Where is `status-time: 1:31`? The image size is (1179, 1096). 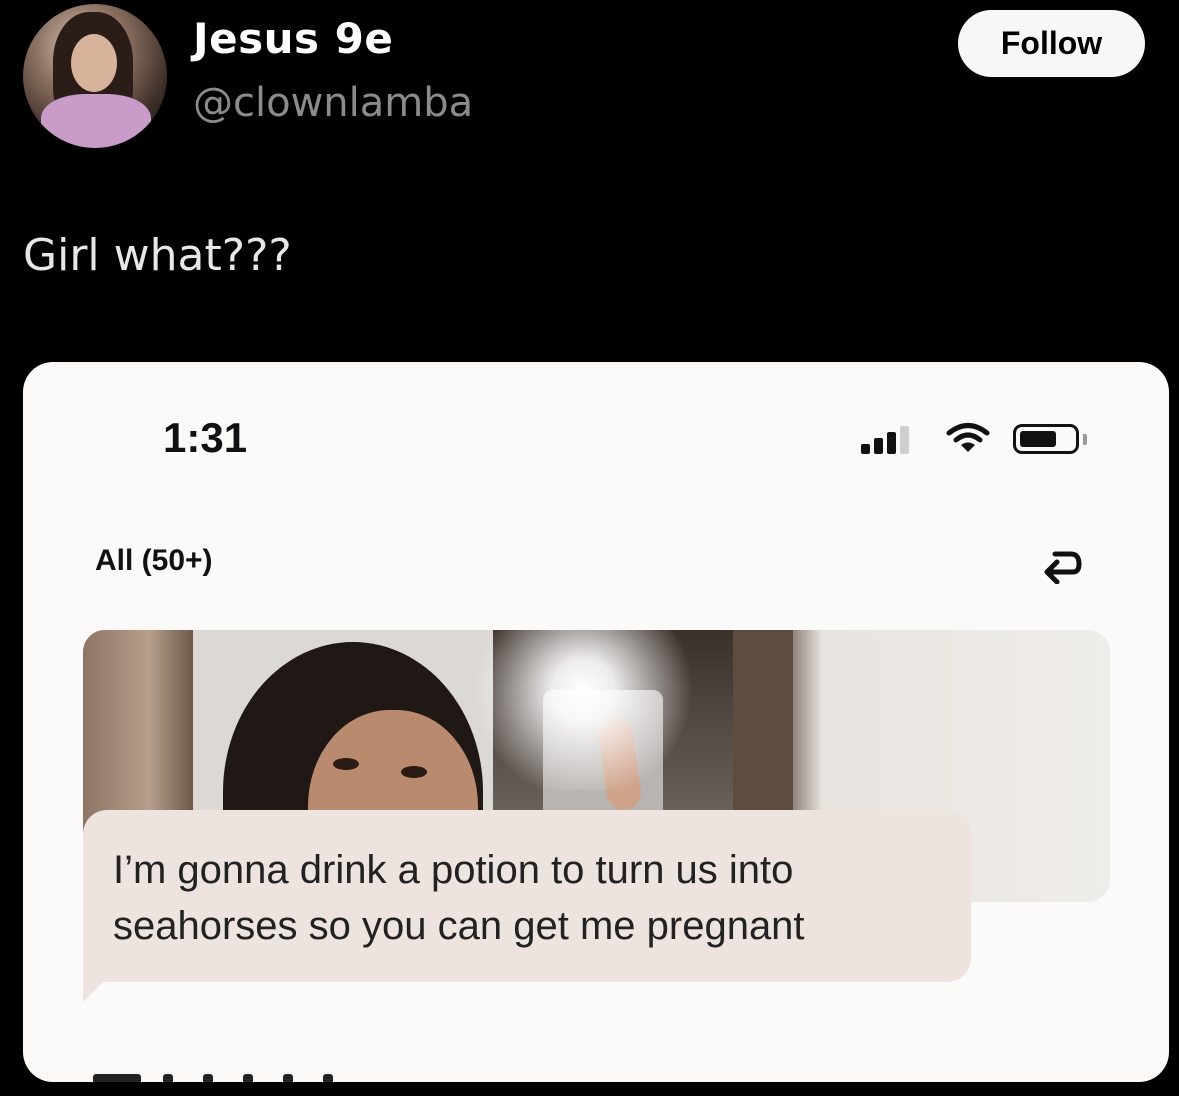 status-time: 1:31 is located at coordinates (205, 437).